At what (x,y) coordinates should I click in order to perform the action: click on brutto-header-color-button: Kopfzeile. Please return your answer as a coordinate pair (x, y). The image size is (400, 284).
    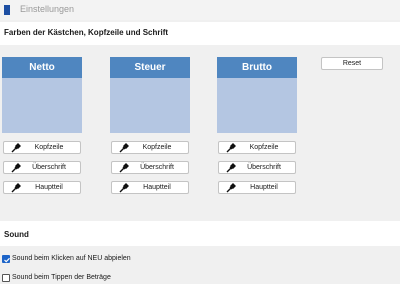
    Looking at the image, I should click on (257, 147).